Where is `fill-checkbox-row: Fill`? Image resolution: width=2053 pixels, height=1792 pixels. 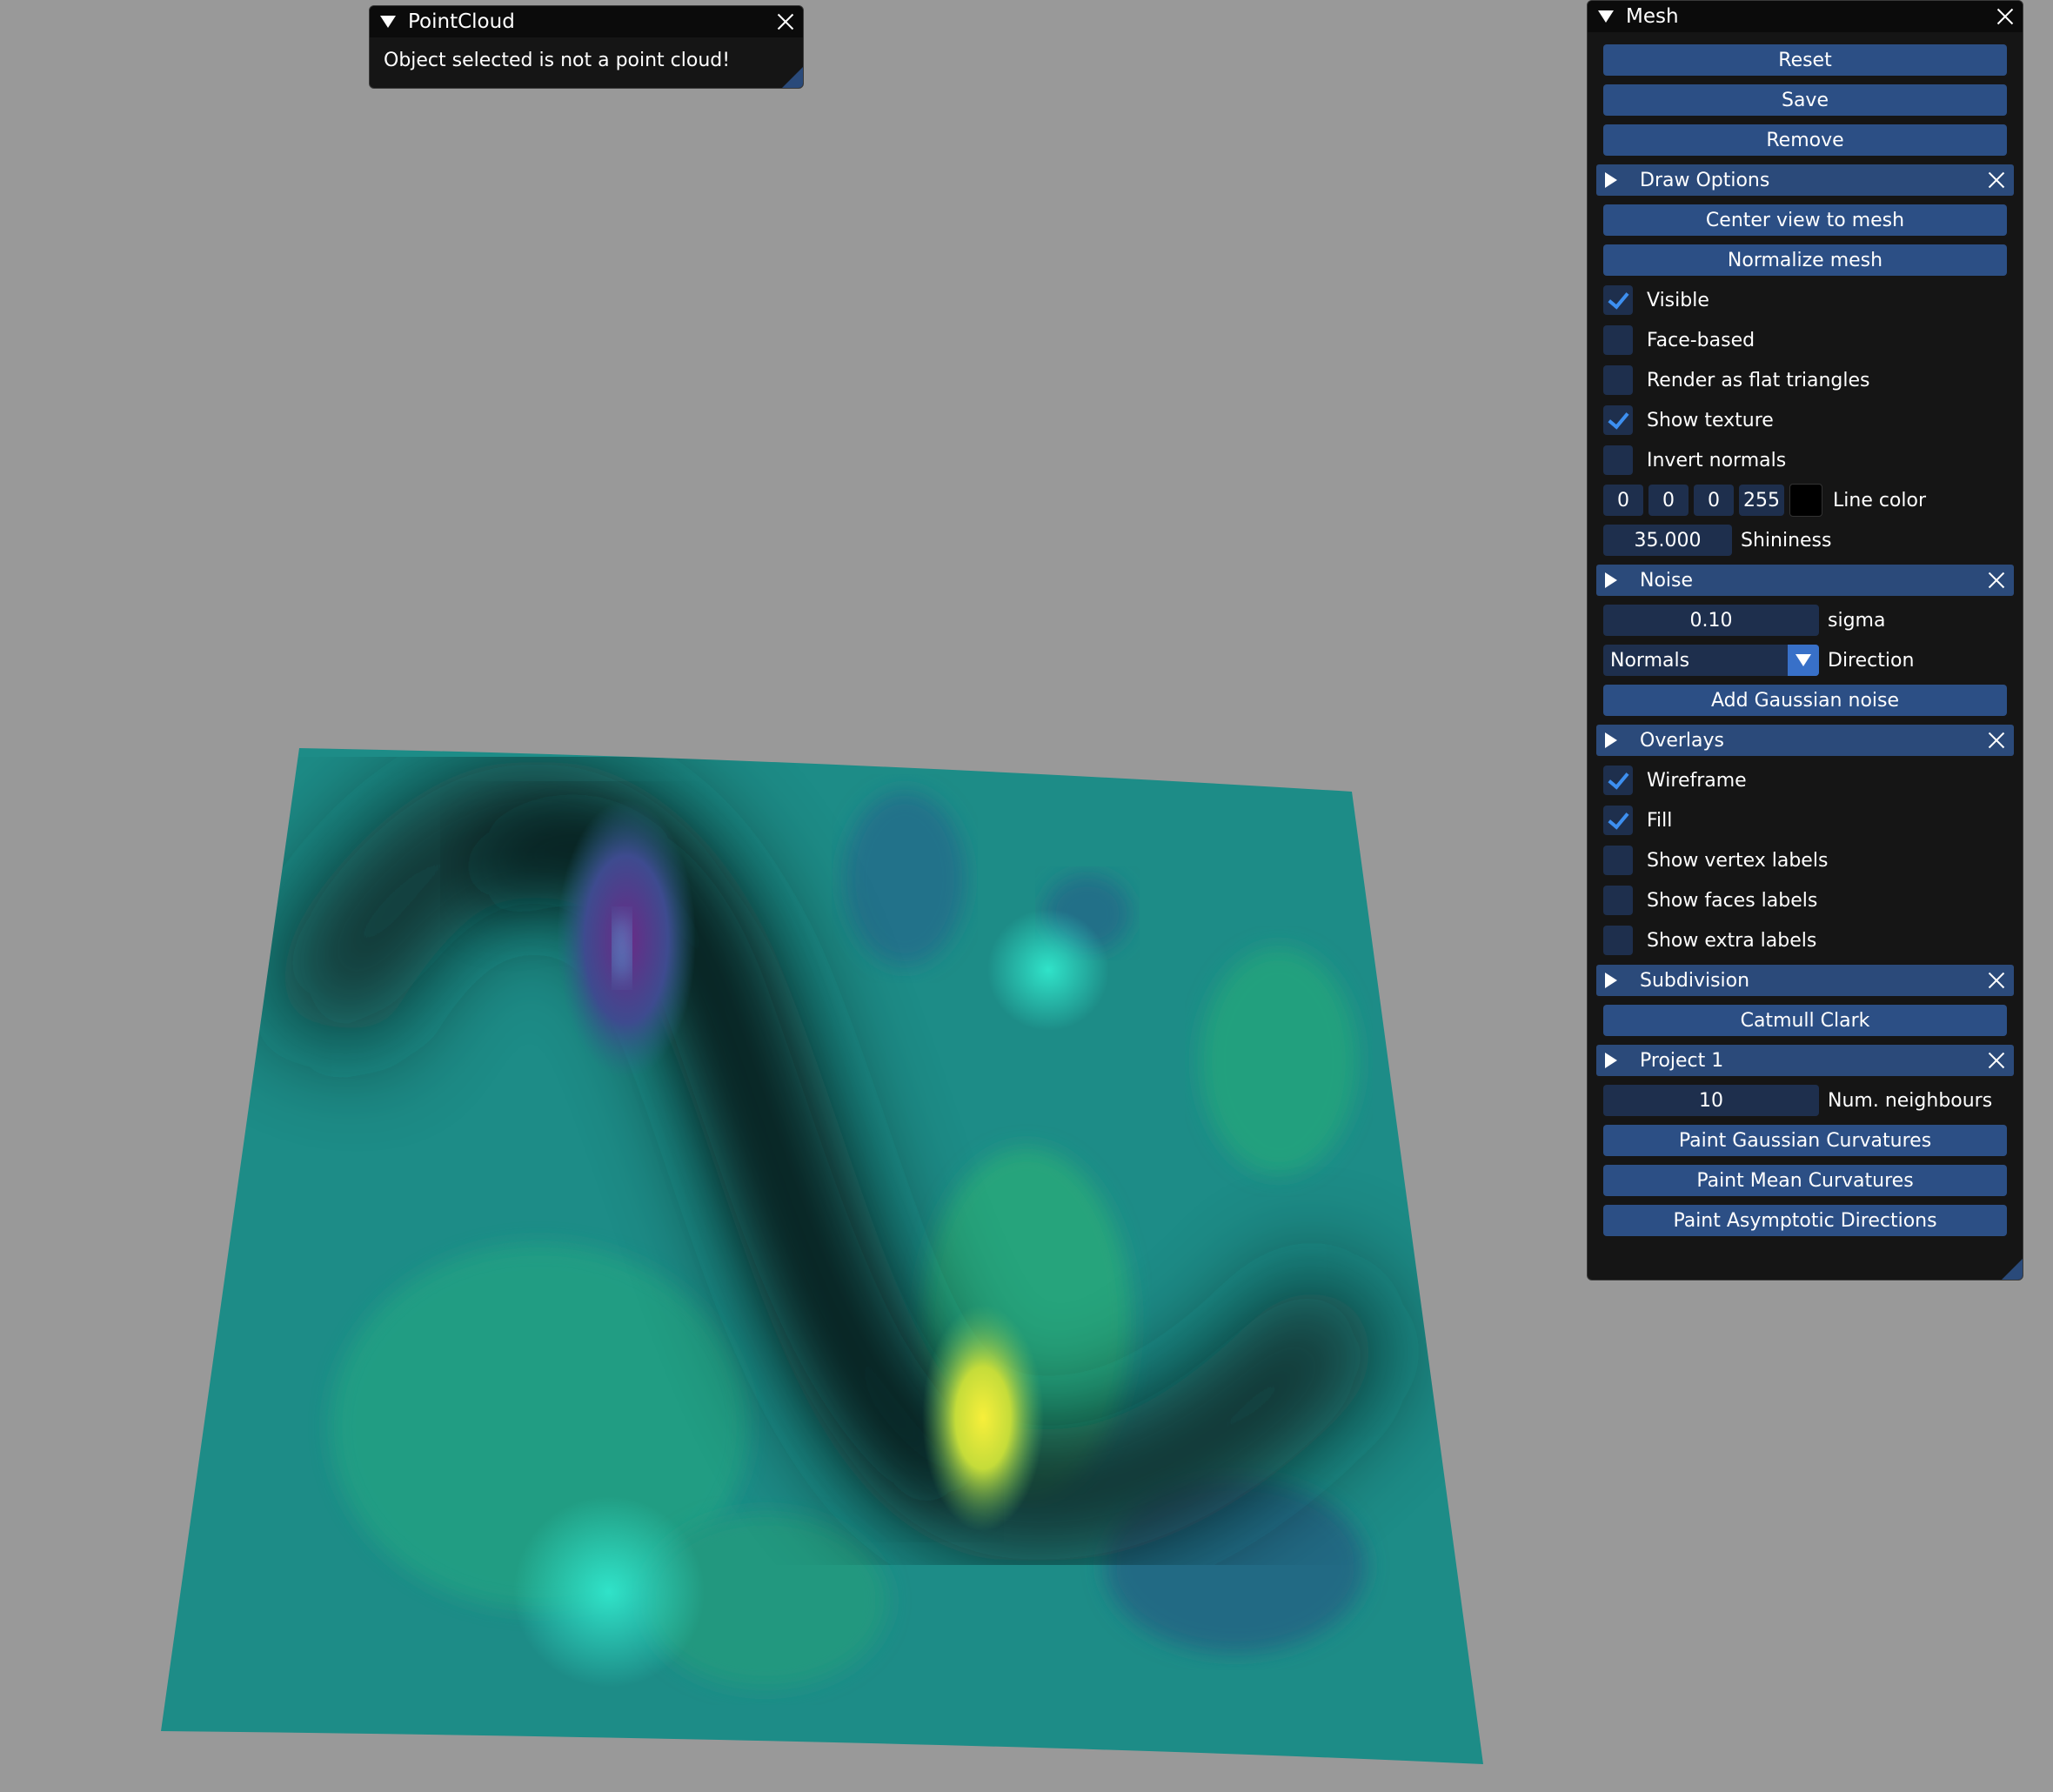 fill-checkbox-row: Fill is located at coordinates (1805, 820).